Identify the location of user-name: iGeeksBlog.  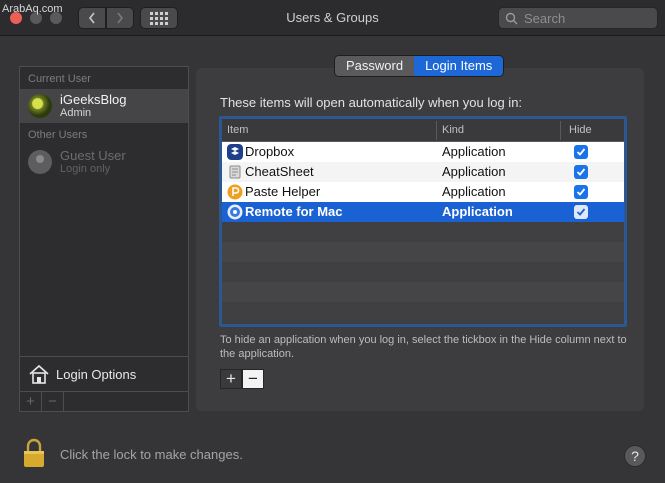
(93, 99).